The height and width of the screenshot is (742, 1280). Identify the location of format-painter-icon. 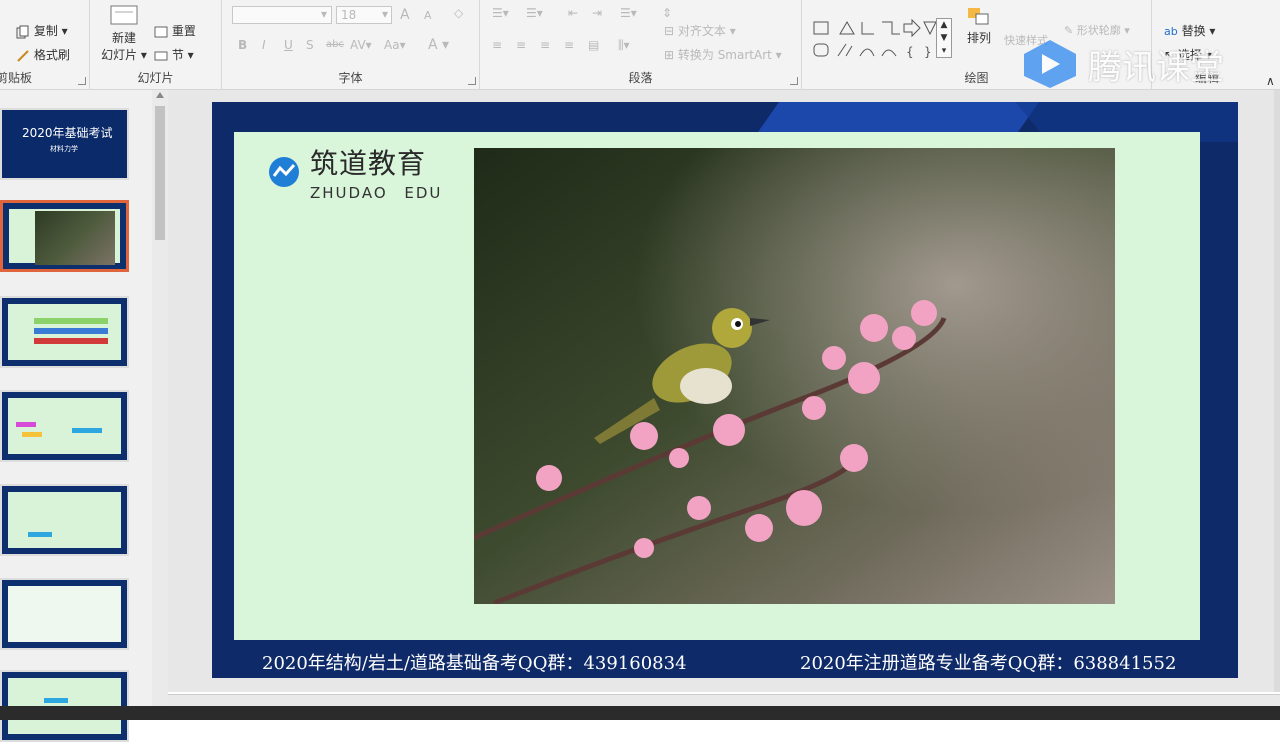
(23, 55).